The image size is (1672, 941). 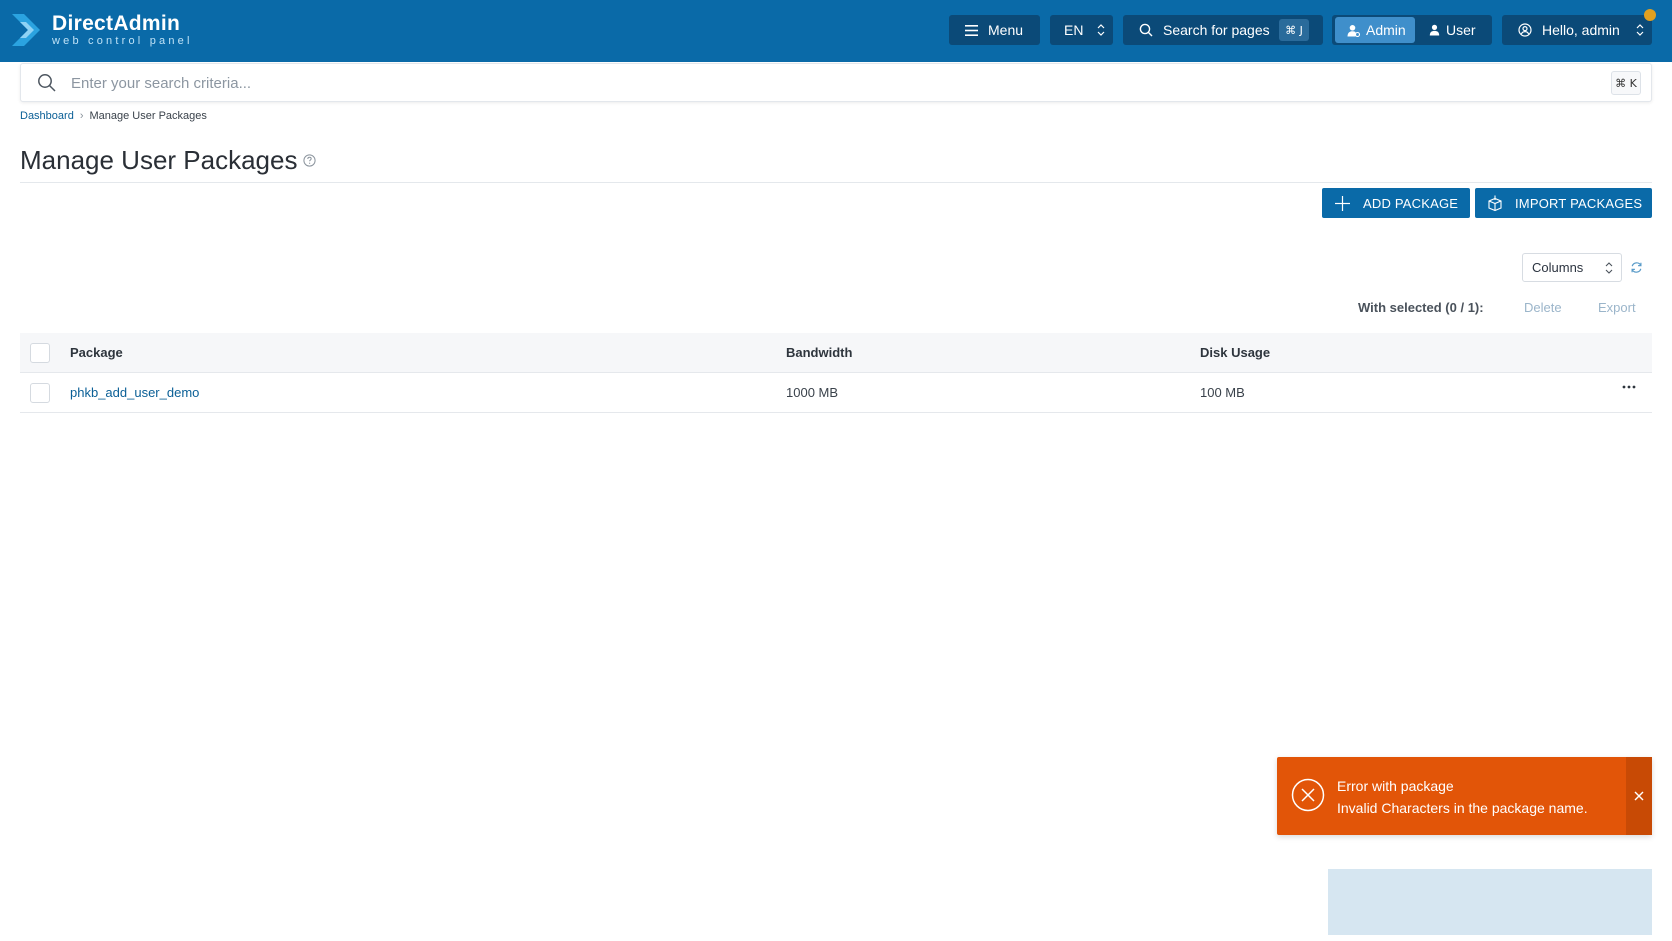 What do you see at coordinates (1579, 203) in the screenshot?
I see `import-packages-label: IMPORT PACKAGES` at bounding box center [1579, 203].